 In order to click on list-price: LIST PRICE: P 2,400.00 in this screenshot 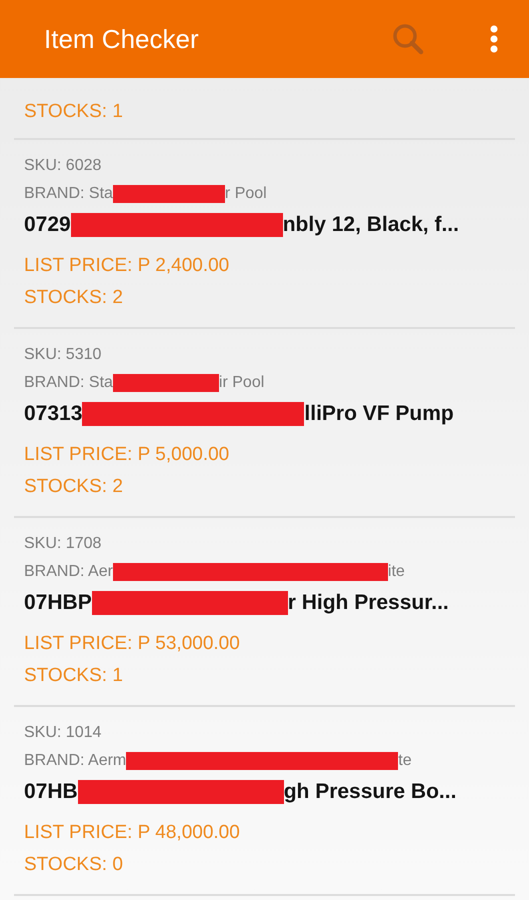, I will do `click(127, 266)`.